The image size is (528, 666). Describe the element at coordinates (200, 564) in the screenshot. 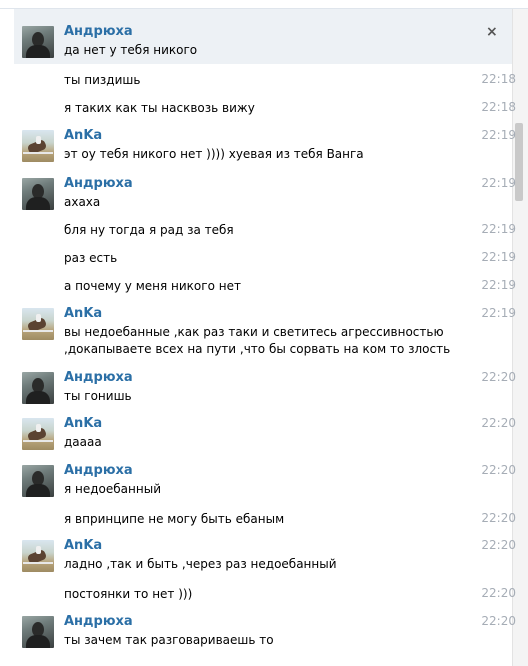

I see `message-text: ладно ,так и быть ,через раз недоебанный` at that location.